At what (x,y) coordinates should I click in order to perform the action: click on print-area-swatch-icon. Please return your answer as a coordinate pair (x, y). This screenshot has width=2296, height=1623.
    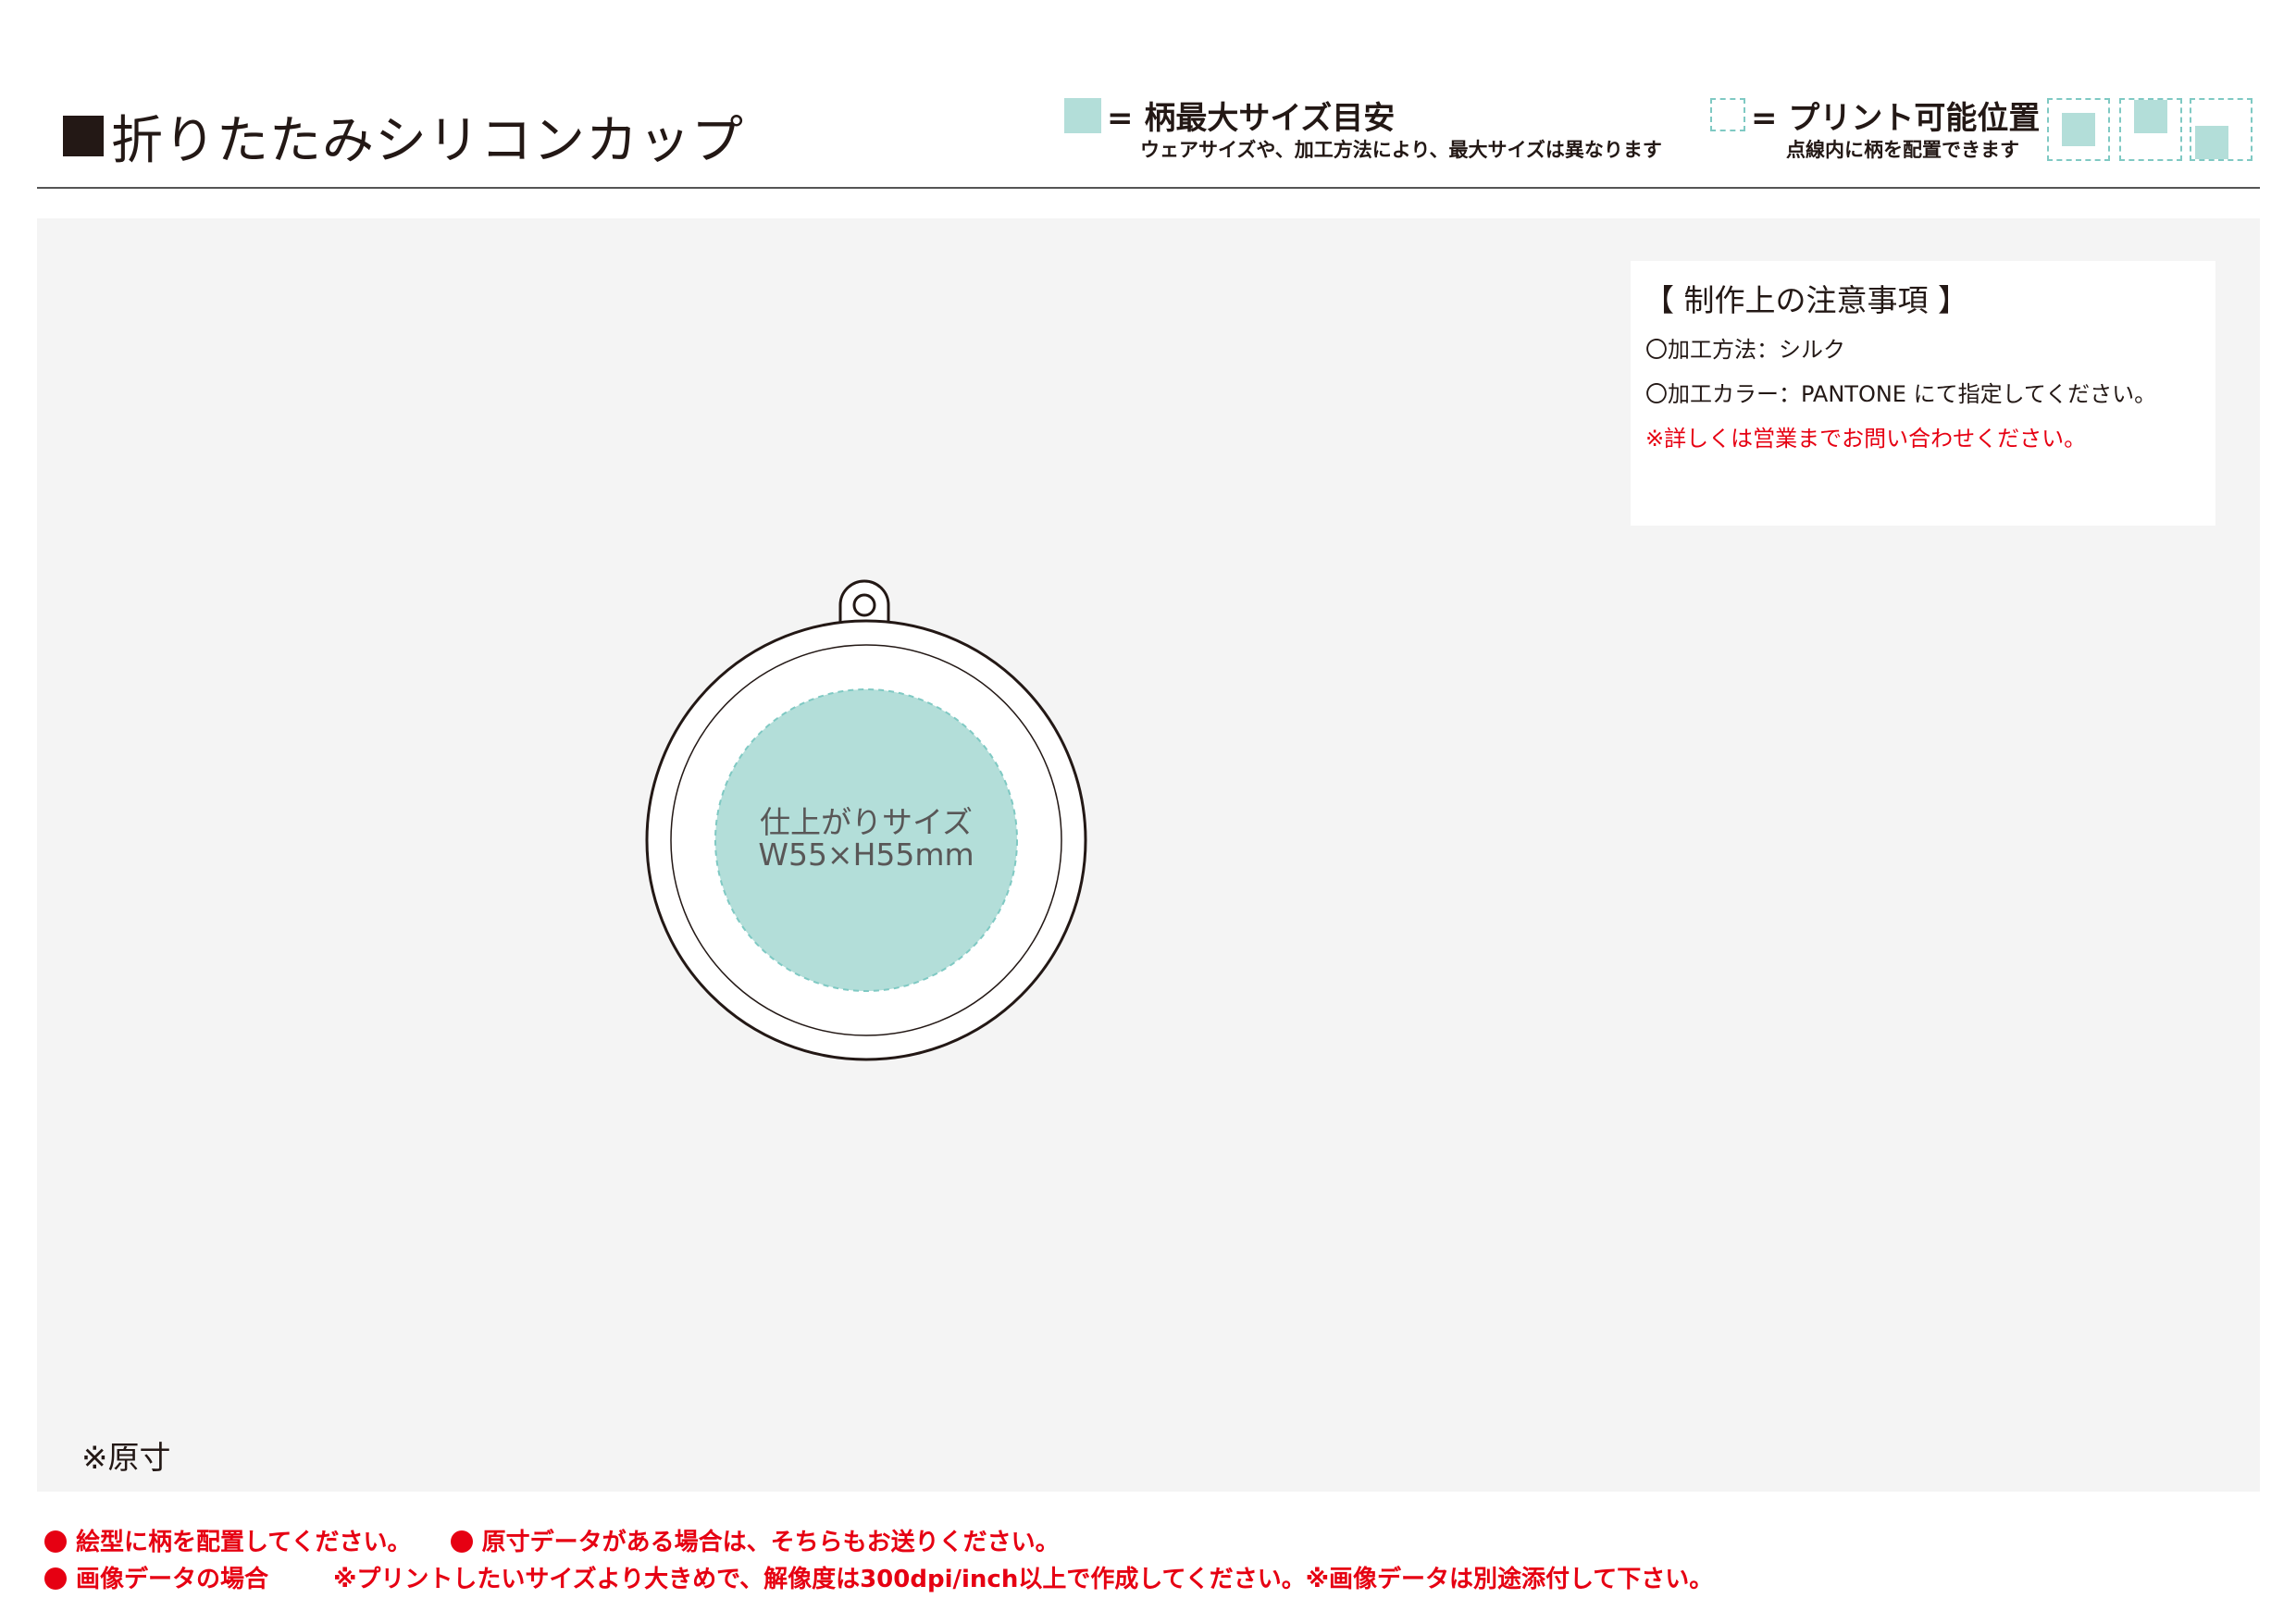
    Looking at the image, I should click on (1728, 114).